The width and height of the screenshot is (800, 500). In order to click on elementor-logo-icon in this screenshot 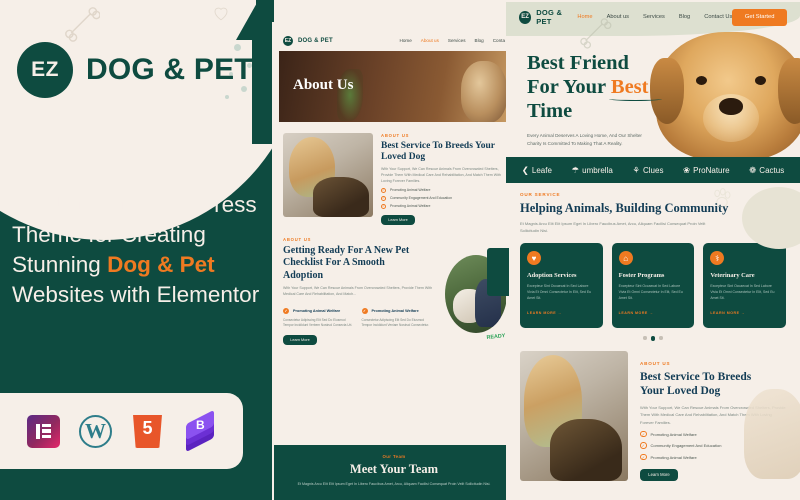, I will do `click(43, 431)`.